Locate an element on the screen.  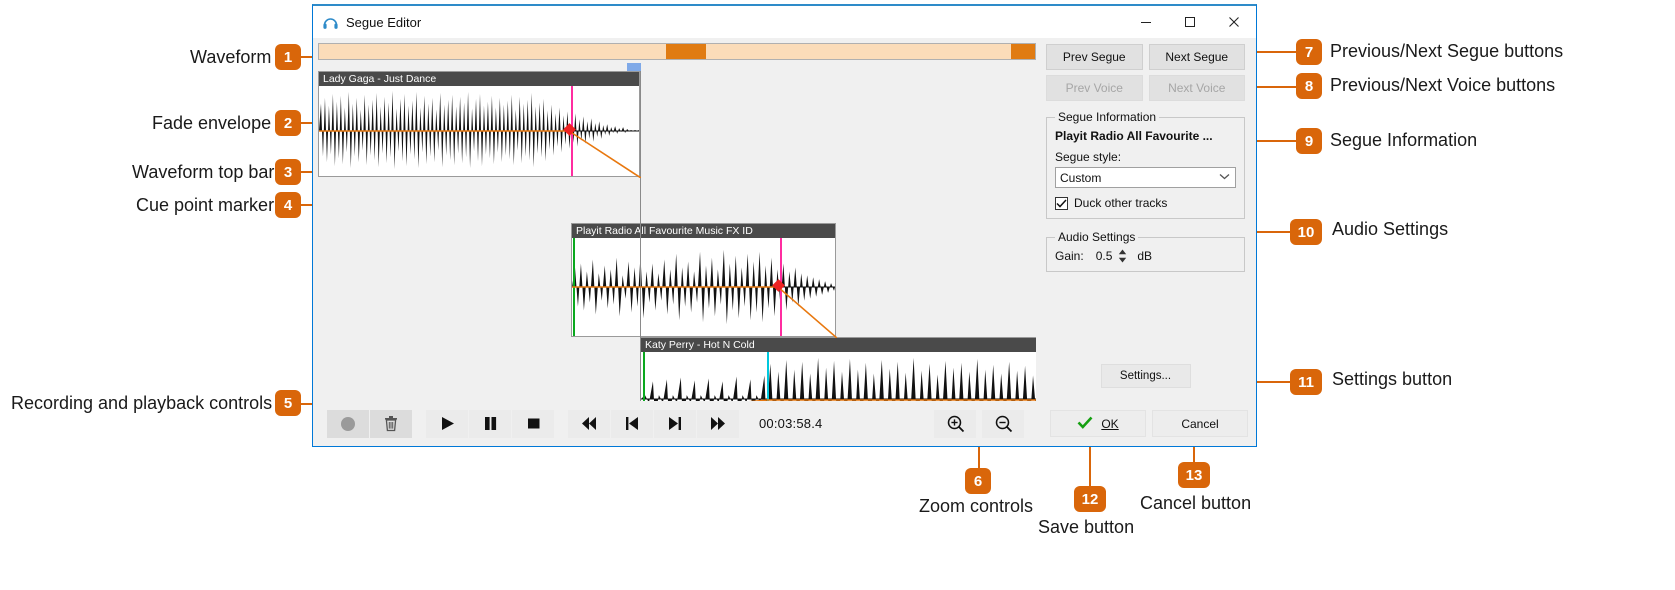
minimize-button is located at coordinates (1146, 22).